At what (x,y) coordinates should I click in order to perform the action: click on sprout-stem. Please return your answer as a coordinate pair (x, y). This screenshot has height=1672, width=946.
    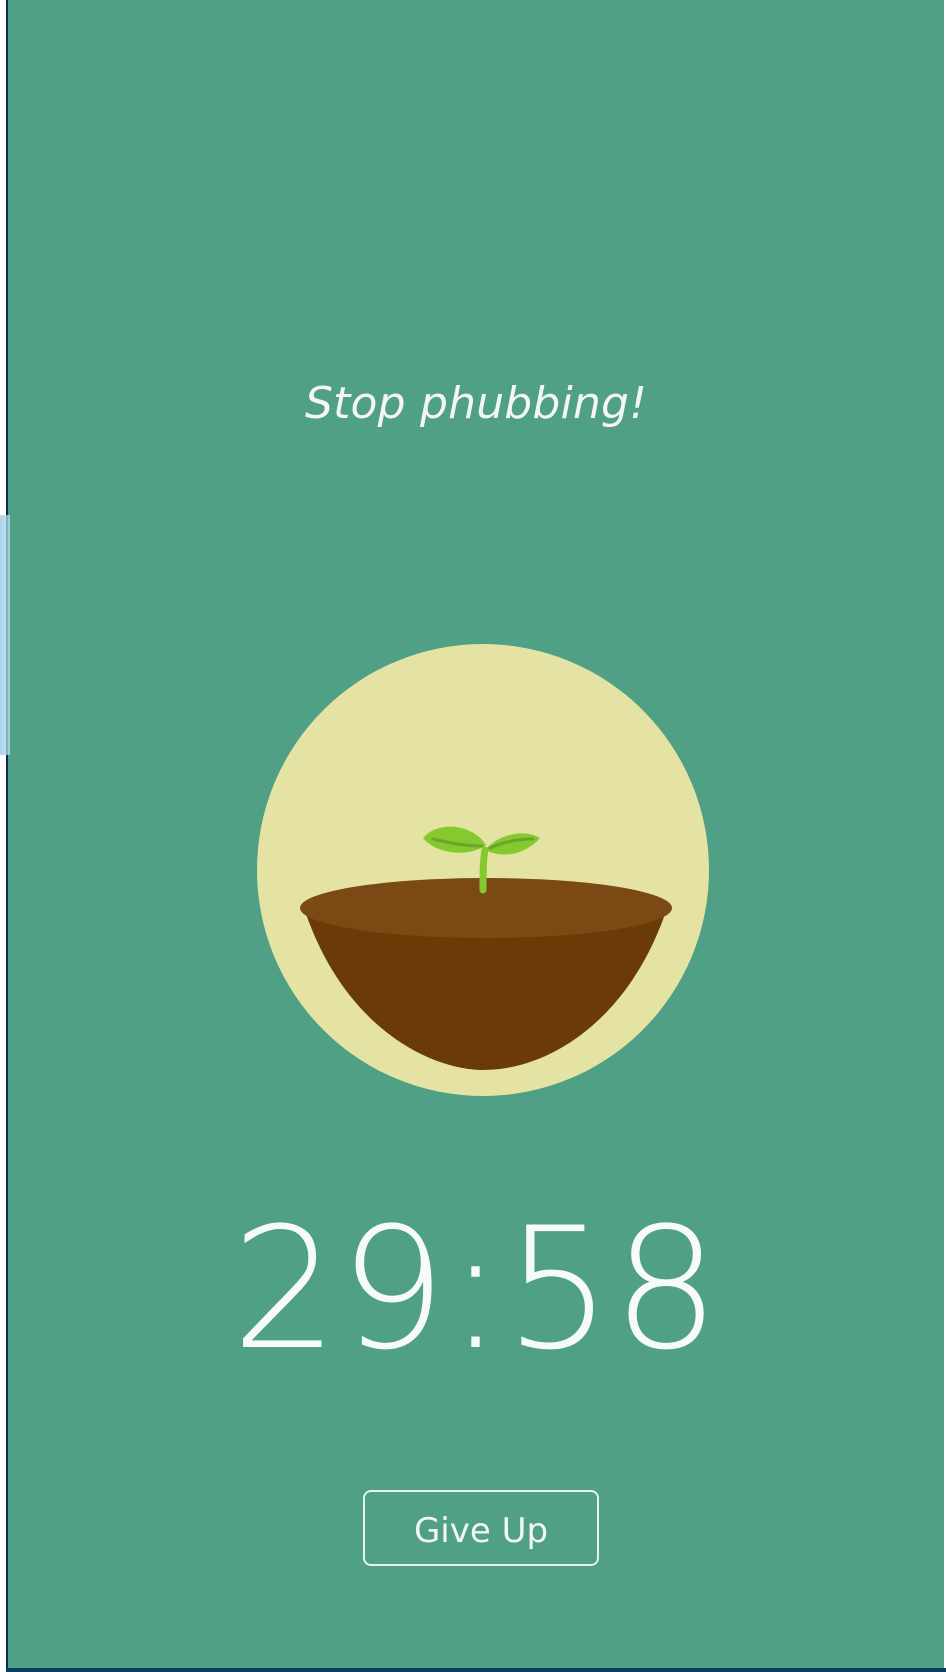
    Looking at the image, I should click on (484, 870).